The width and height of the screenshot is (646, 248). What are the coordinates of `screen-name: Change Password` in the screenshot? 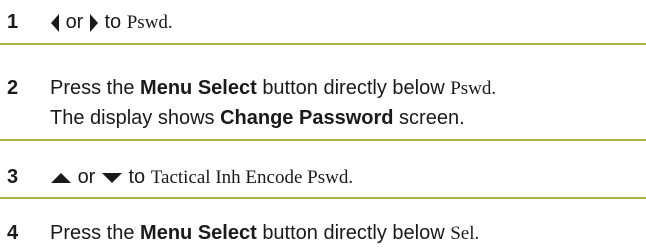 It's located at (307, 118).